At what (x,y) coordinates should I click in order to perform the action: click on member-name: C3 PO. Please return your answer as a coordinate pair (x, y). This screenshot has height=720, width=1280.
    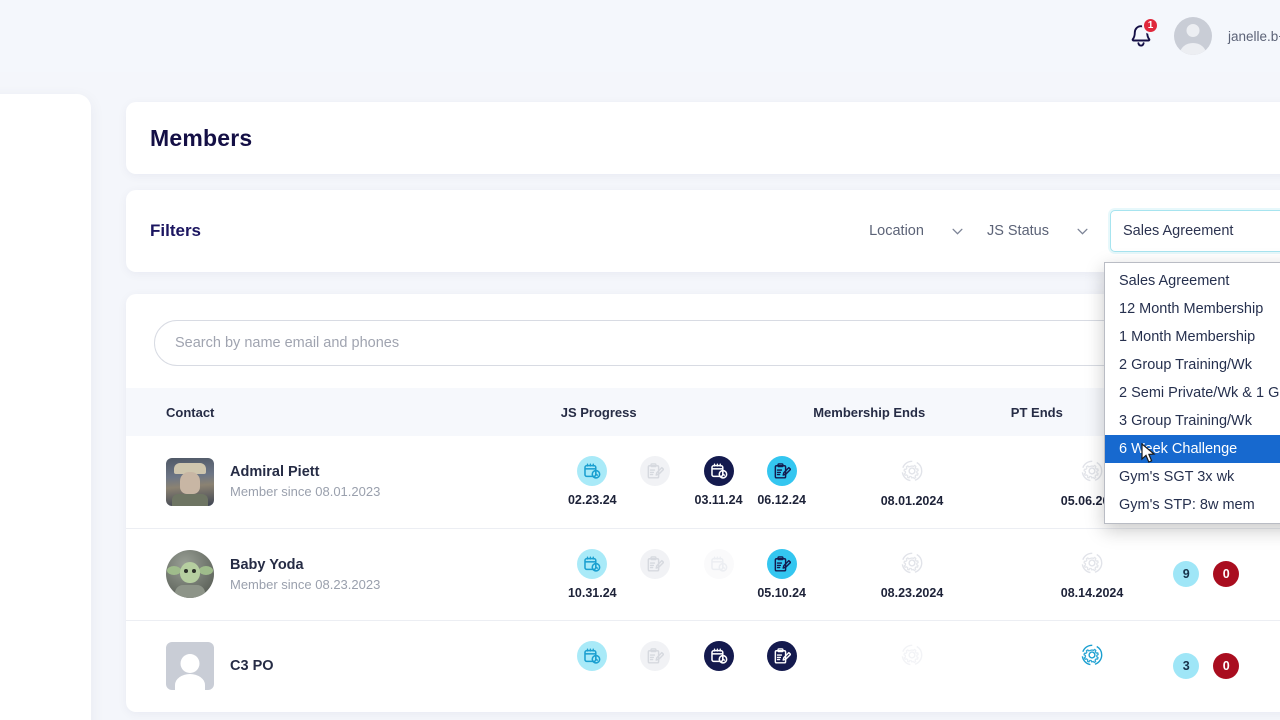
    Looking at the image, I should click on (252, 666).